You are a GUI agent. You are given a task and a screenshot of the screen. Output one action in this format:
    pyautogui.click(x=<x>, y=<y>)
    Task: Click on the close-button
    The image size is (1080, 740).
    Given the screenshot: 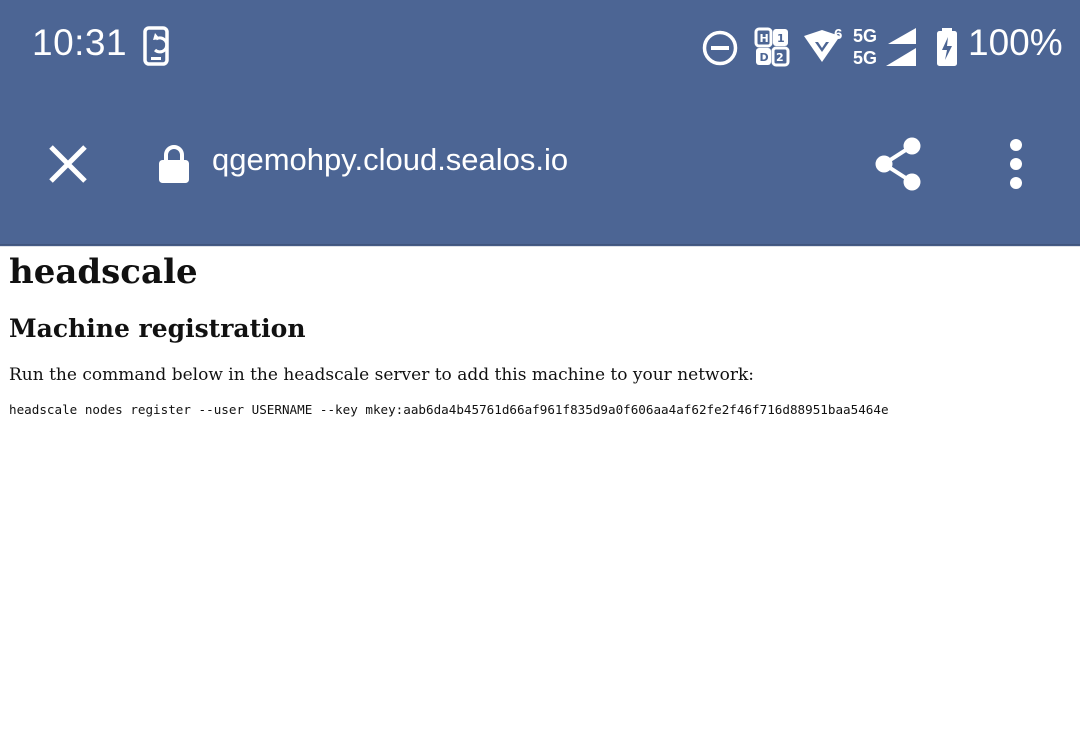 What is the action you would take?
    pyautogui.click(x=68, y=166)
    